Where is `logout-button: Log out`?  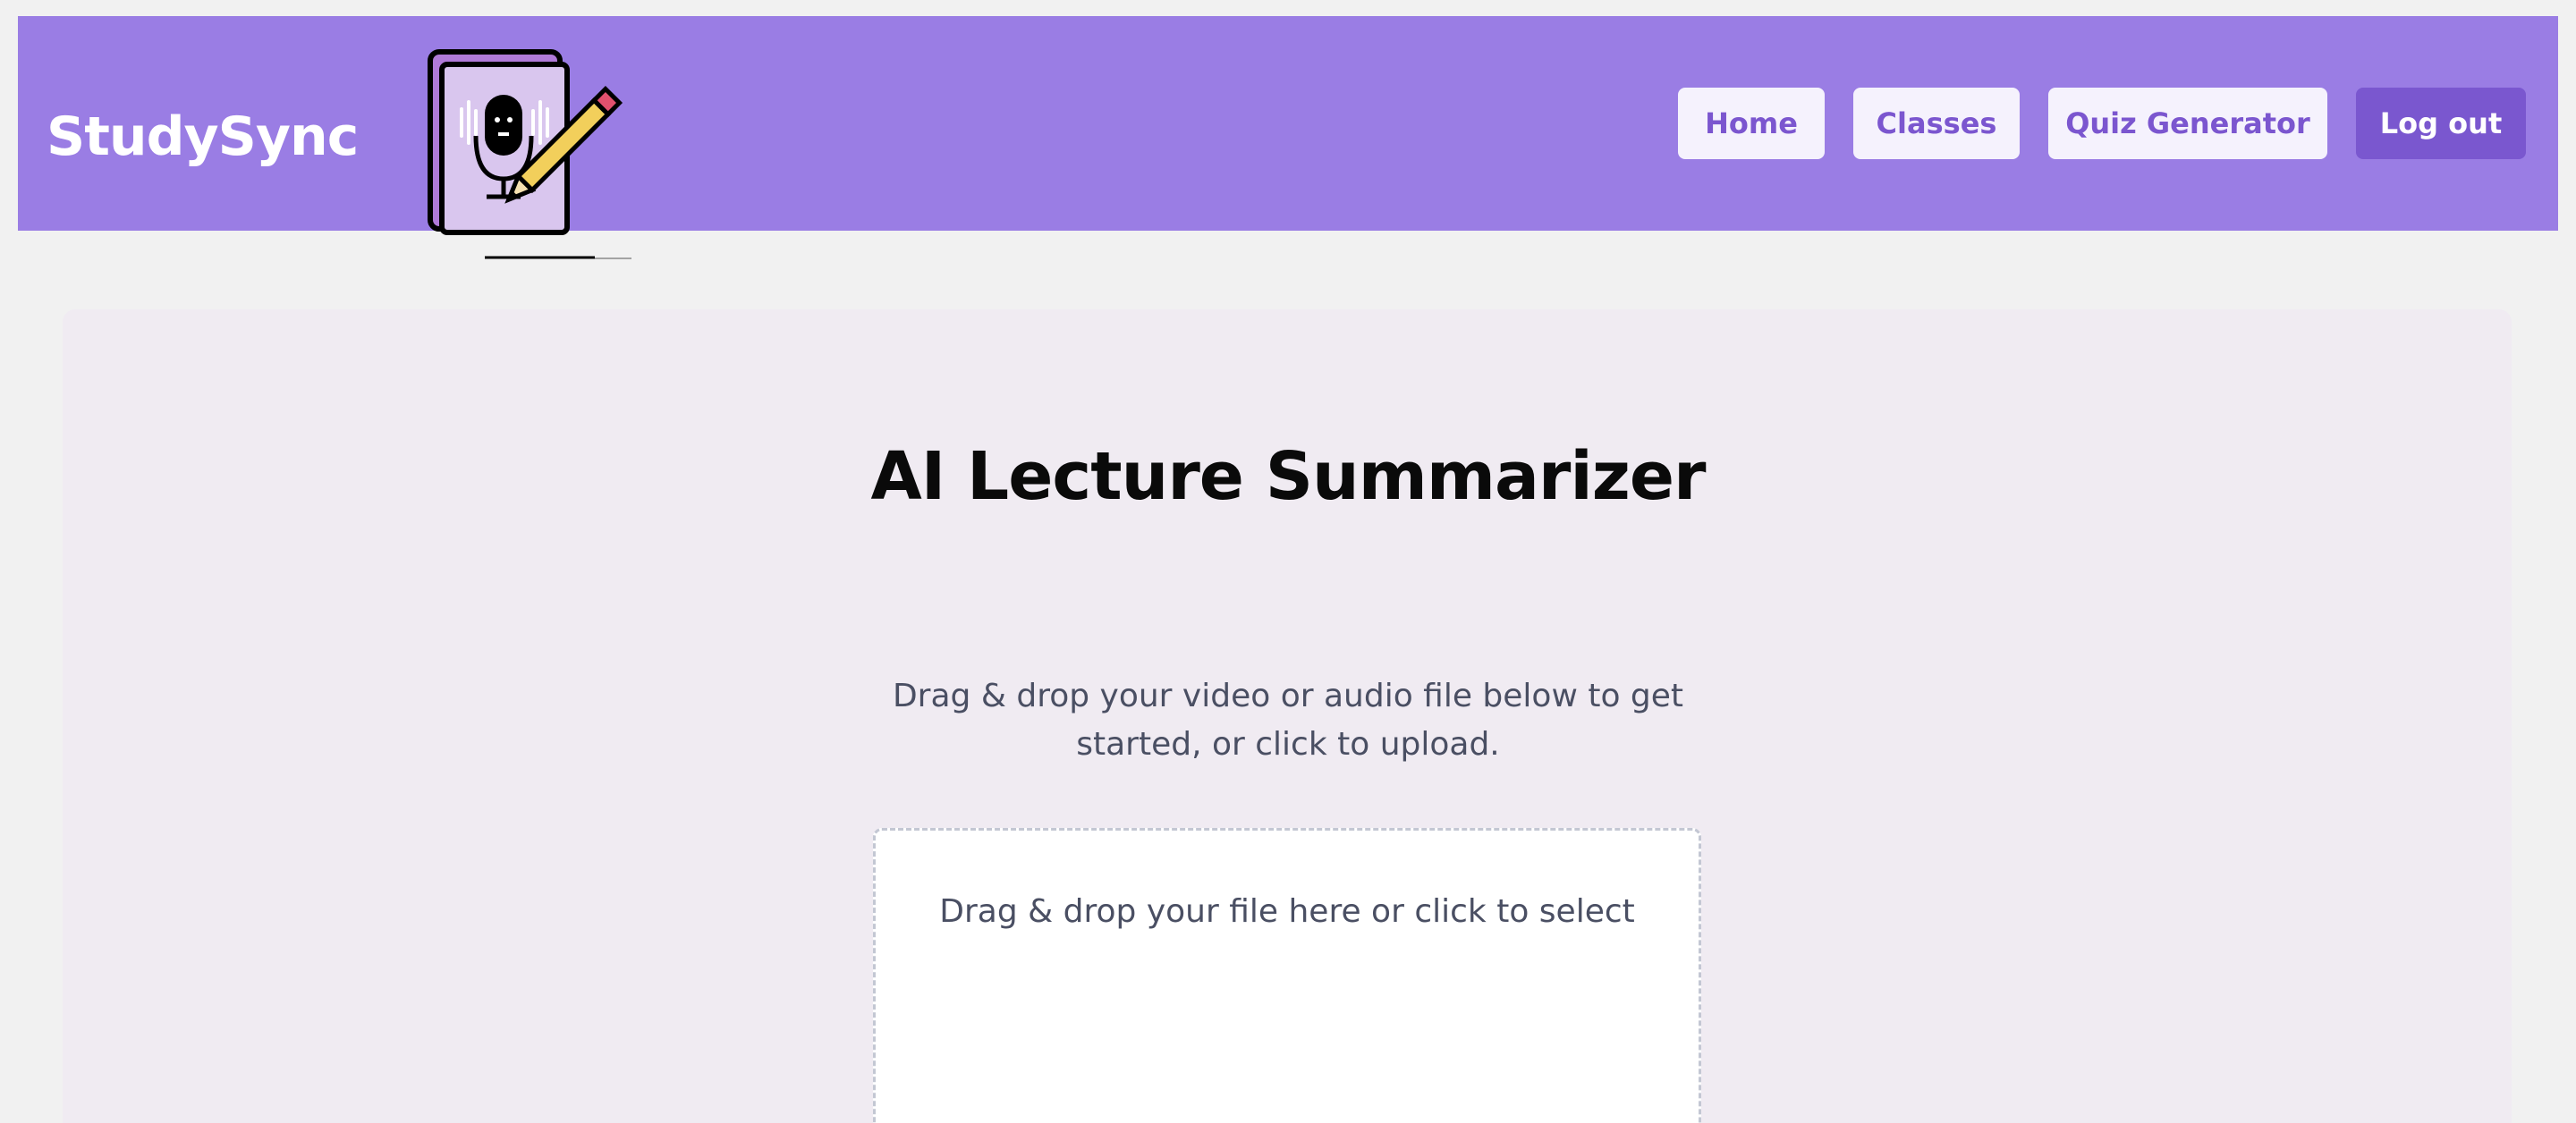
logout-button: Log out is located at coordinates (2441, 123).